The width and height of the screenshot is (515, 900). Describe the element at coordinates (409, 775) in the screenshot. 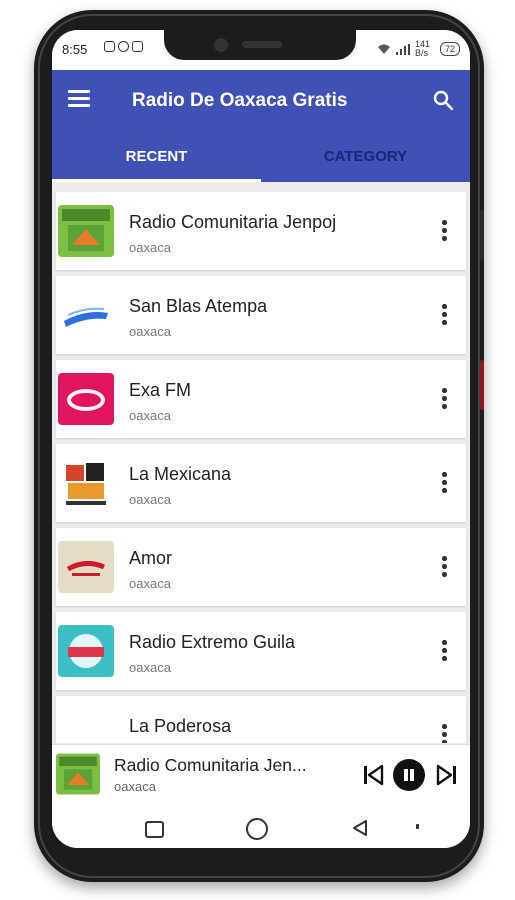

I see `pause-button` at that location.